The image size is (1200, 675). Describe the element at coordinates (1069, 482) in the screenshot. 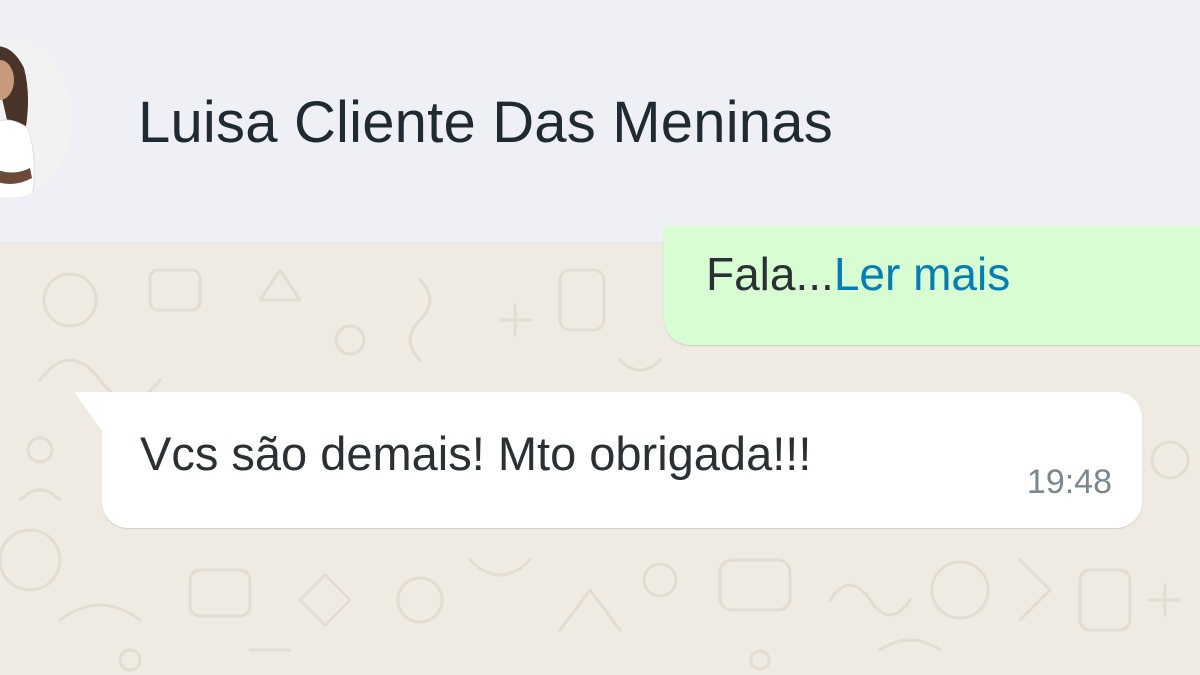

I see `message-timestamp: 19:48` at that location.